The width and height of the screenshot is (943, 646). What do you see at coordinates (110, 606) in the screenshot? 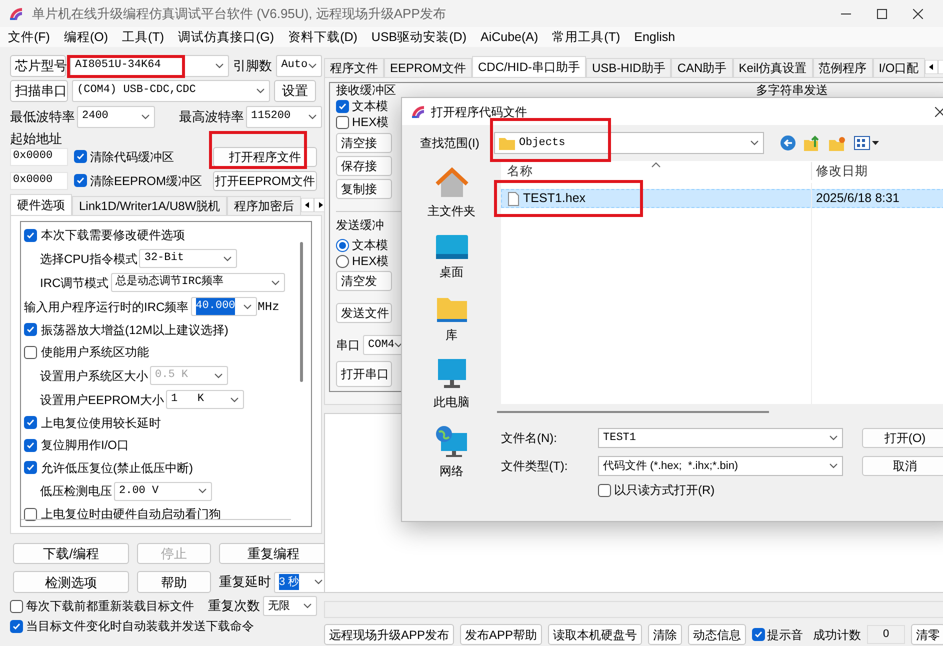
I see `label: 每次下载前都重新装载目标文件` at bounding box center [110, 606].